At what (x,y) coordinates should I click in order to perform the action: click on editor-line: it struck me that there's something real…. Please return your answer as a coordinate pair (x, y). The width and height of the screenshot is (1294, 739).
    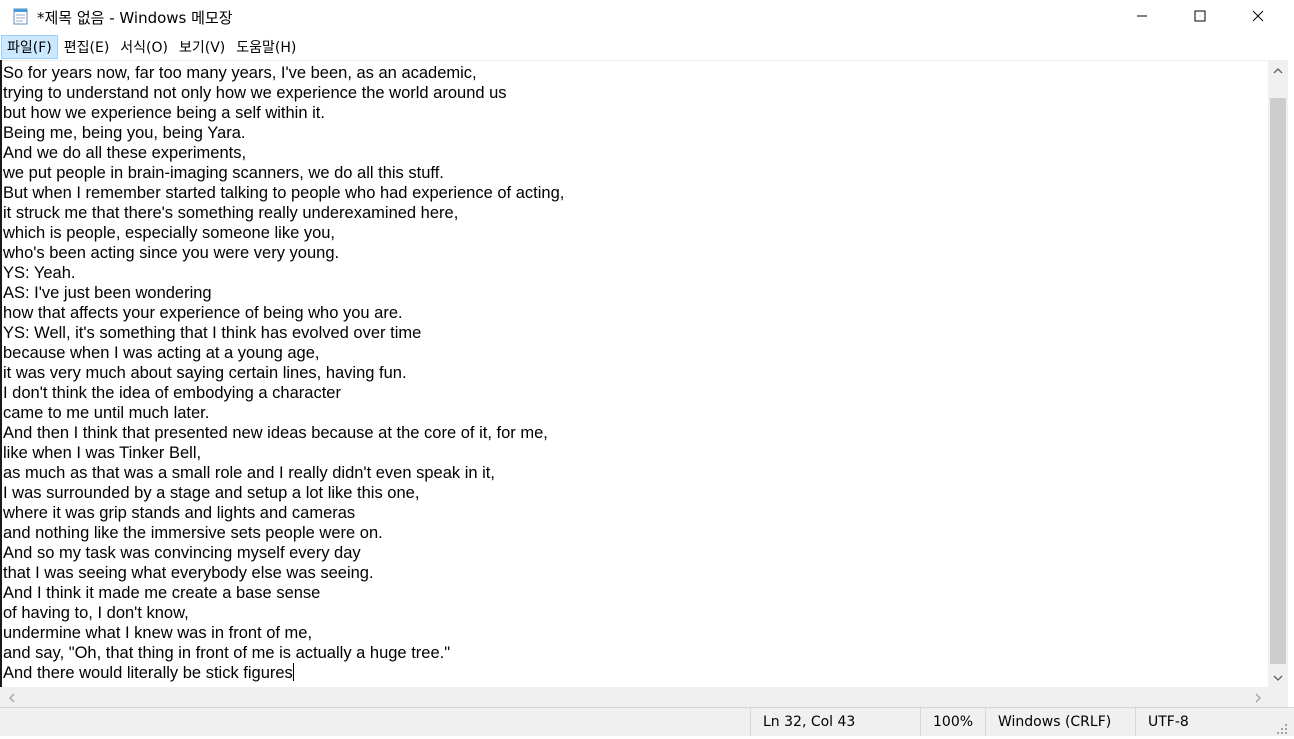
    Looking at the image, I should click on (231, 213).